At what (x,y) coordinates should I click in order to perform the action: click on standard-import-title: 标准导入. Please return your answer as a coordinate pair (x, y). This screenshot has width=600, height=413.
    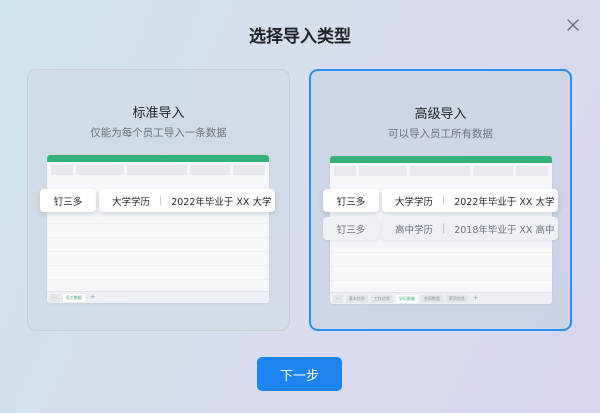
    Looking at the image, I should click on (158, 113).